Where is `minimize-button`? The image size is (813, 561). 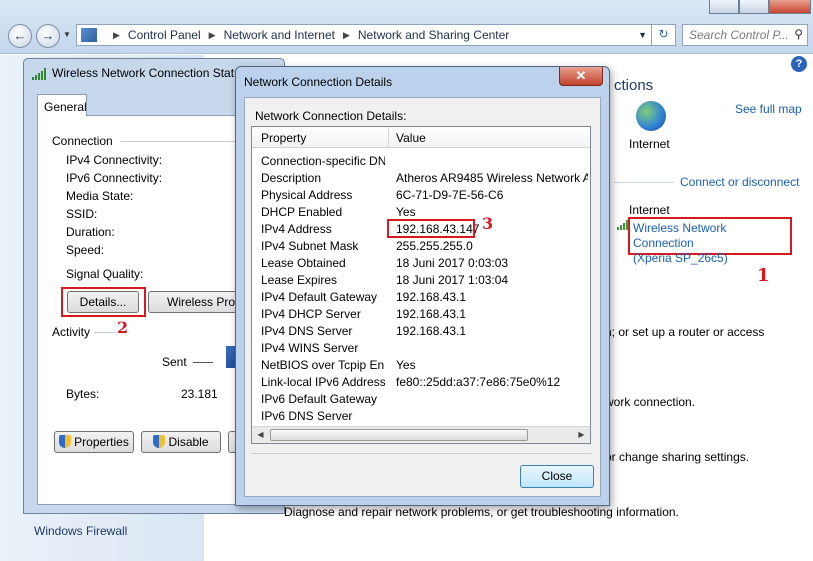 minimize-button is located at coordinates (724, 7).